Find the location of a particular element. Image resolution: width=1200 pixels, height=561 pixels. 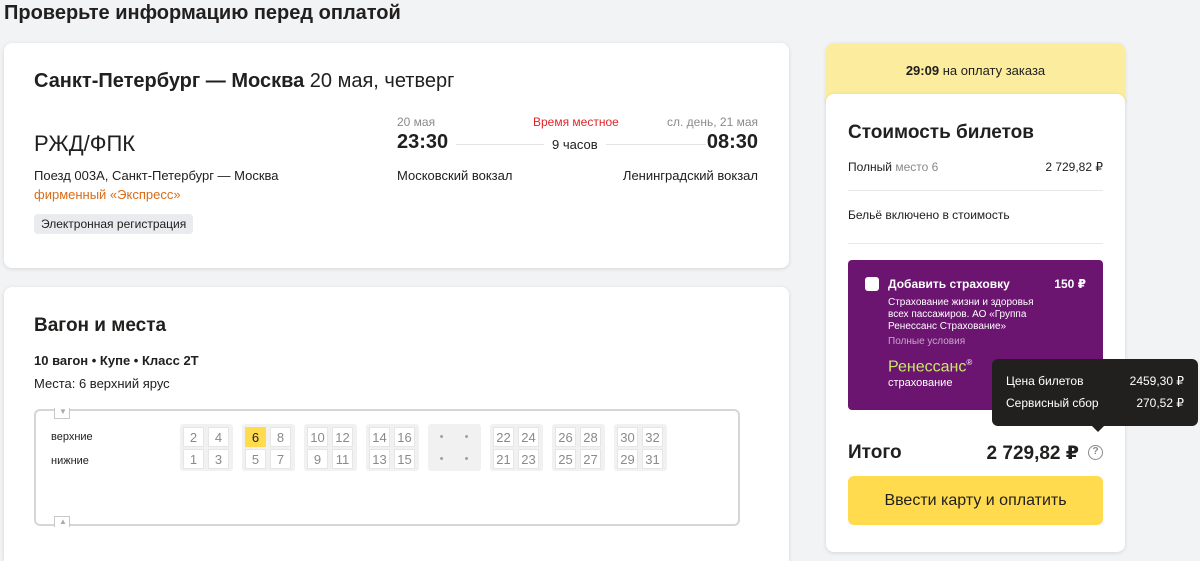

seat: 32 is located at coordinates (652, 437).